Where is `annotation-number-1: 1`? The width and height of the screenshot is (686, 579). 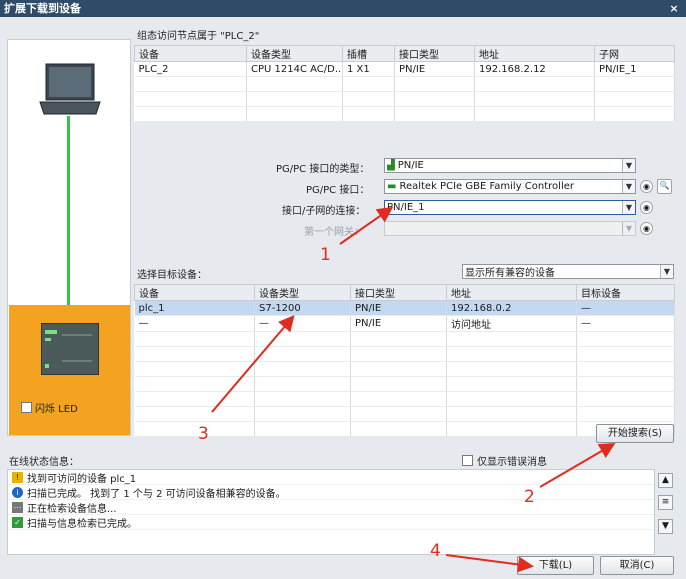
annotation-number-1: 1 is located at coordinates (325, 255).